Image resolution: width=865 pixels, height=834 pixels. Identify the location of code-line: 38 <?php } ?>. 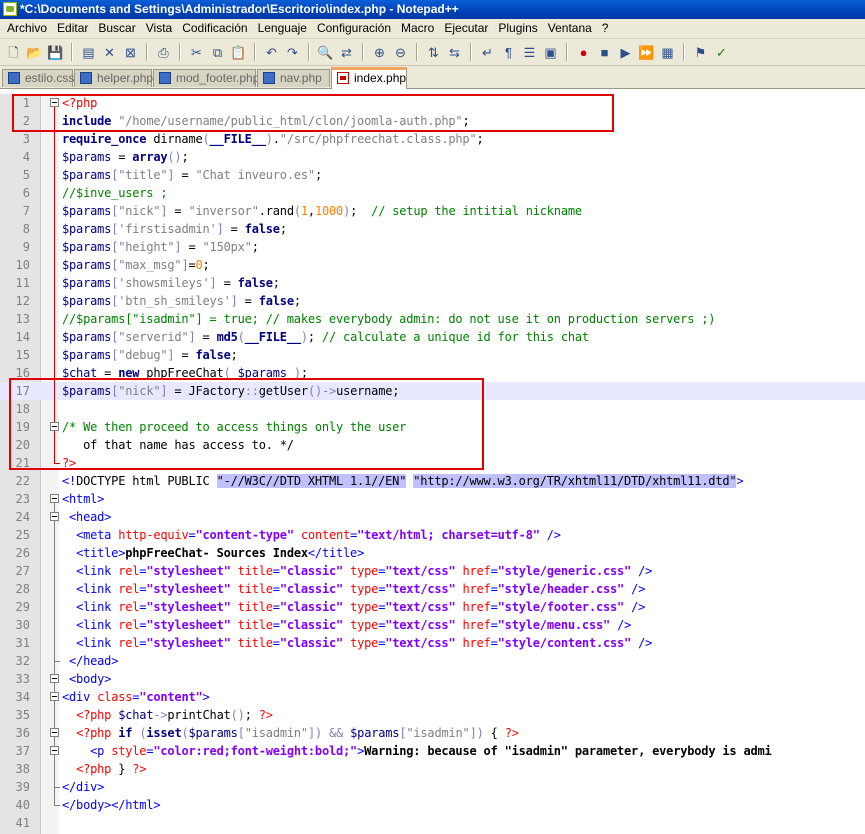
(432, 769).